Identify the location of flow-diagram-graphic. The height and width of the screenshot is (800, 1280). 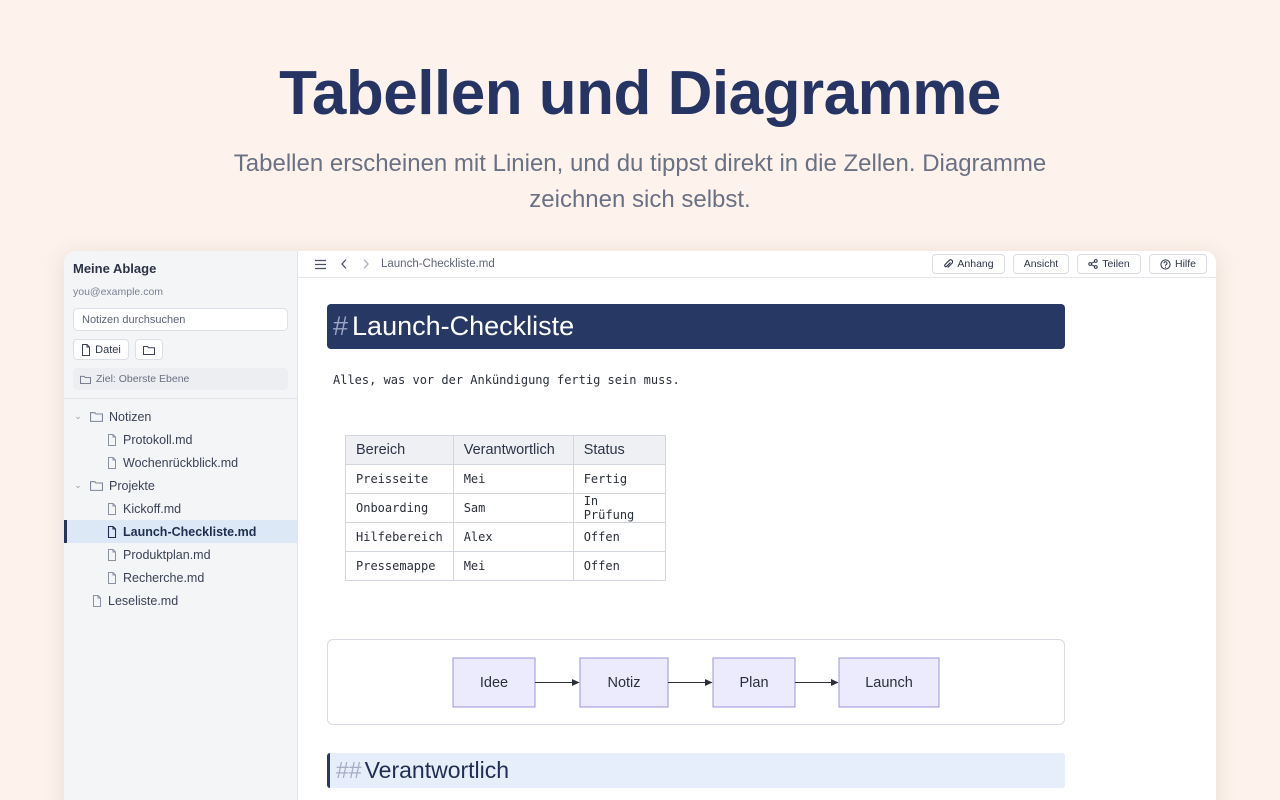
(696, 682).